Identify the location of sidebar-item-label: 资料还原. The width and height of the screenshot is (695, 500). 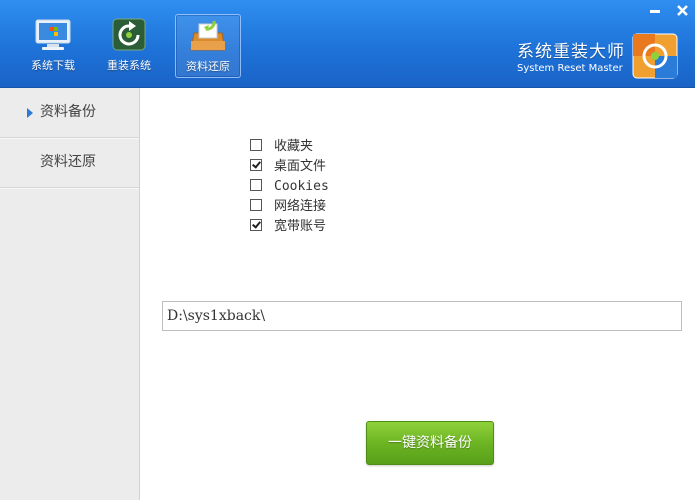
(68, 162).